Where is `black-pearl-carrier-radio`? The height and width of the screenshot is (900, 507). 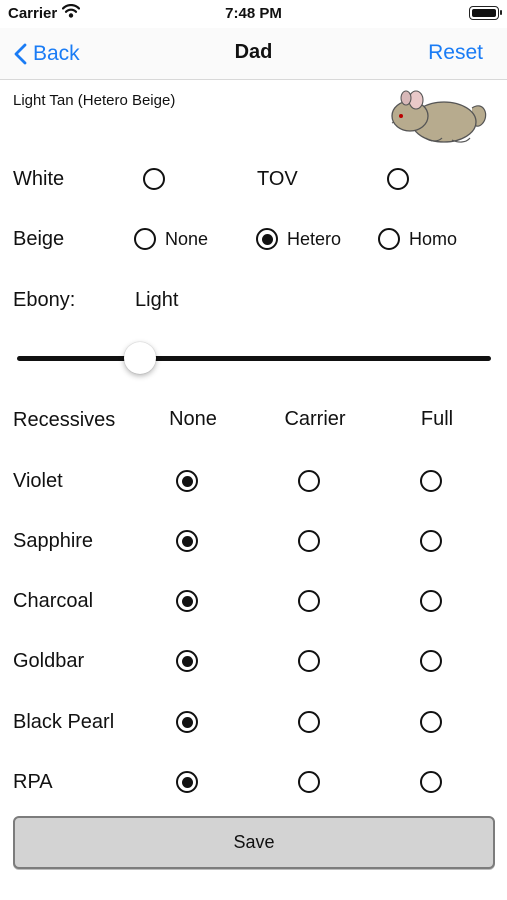 black-pearl-carrier-radio is located at coordinates (309, 722).